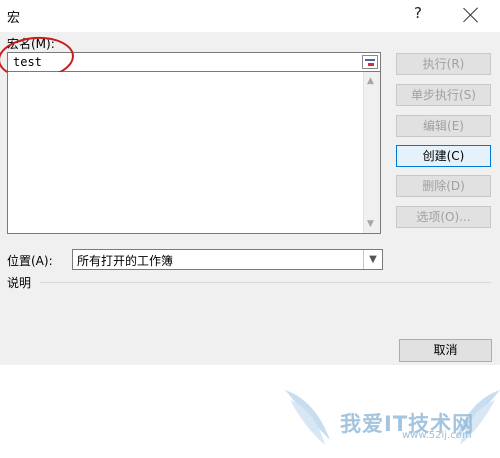 The height and width of the screenshot is (458, 500). What do you see at coordinates (372, 259) in the screenshot?
I see `chevron-down-icon: ▼` at bounding box center [372, 259].